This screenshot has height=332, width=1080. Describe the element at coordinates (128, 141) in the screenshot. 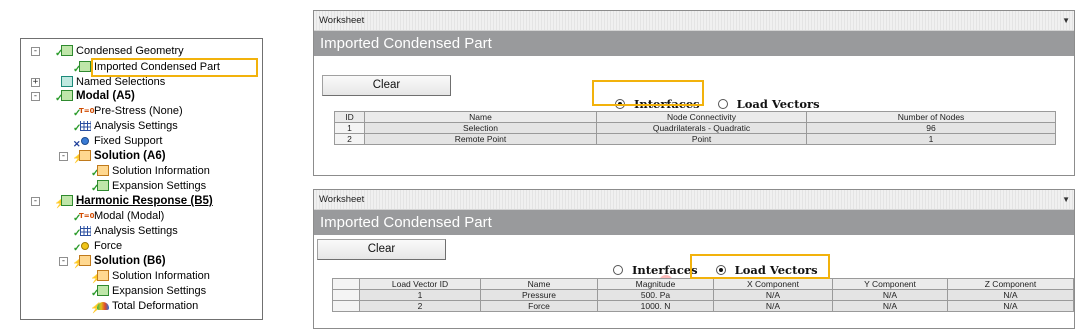

I see `tree-item-label: Fixed Support` at that location.